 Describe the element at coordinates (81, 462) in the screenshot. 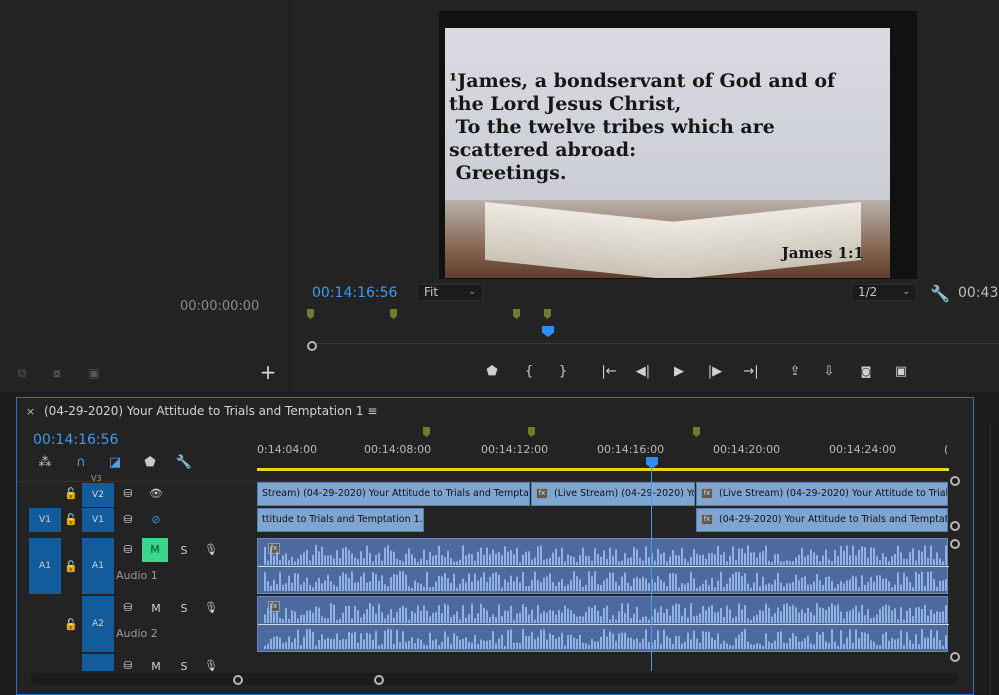

I see `snap-icon: ∩` at that location.